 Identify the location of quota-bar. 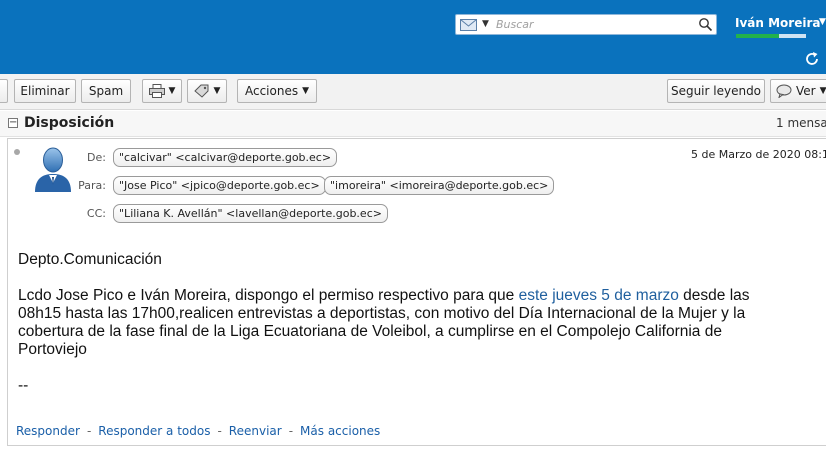
(771, 36).